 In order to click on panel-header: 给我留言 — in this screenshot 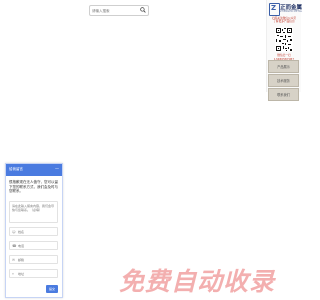, I will do `click(34, 170)`.